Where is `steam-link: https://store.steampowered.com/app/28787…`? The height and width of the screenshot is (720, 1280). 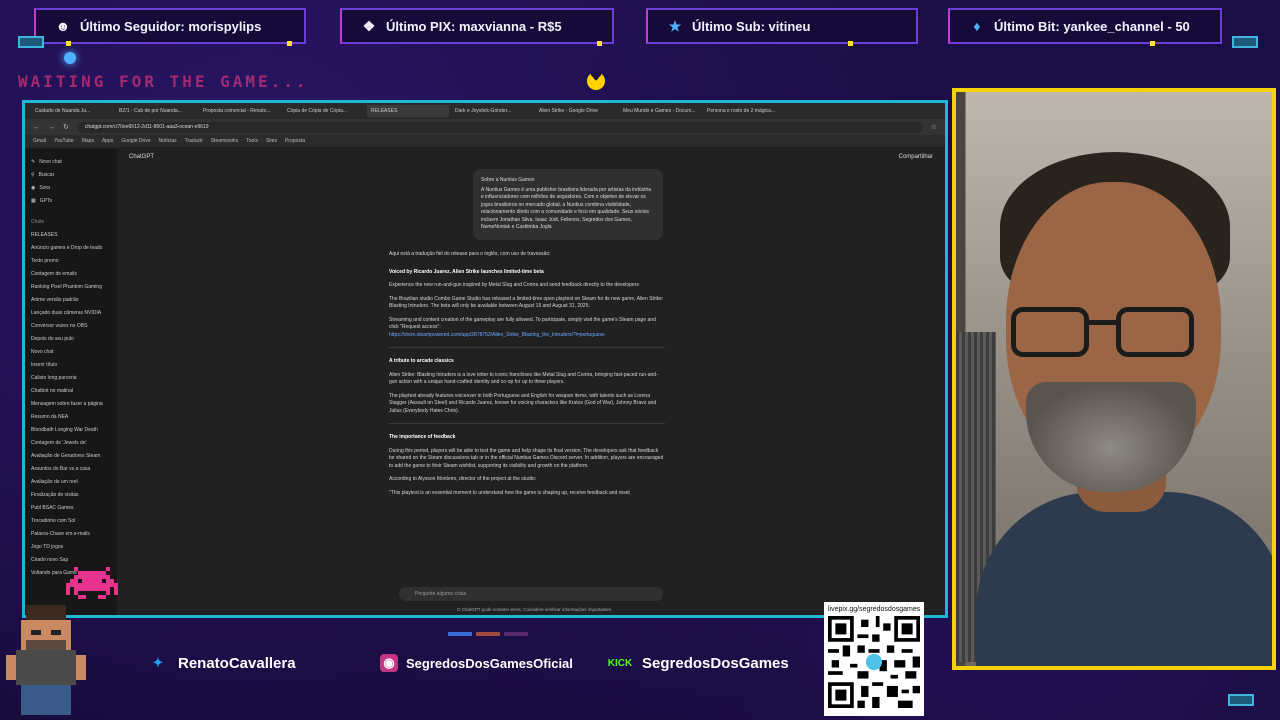 steam-link: https://store.steampowered.com/app/28787… is located at coordinates (527, 336).